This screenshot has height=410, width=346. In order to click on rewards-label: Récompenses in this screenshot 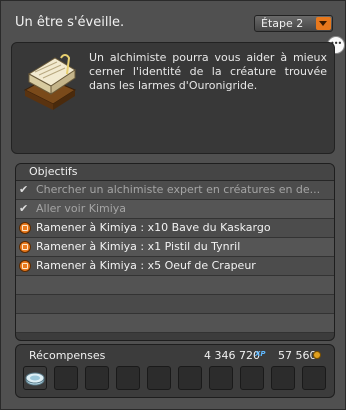, I will do `click(67, 355)`.